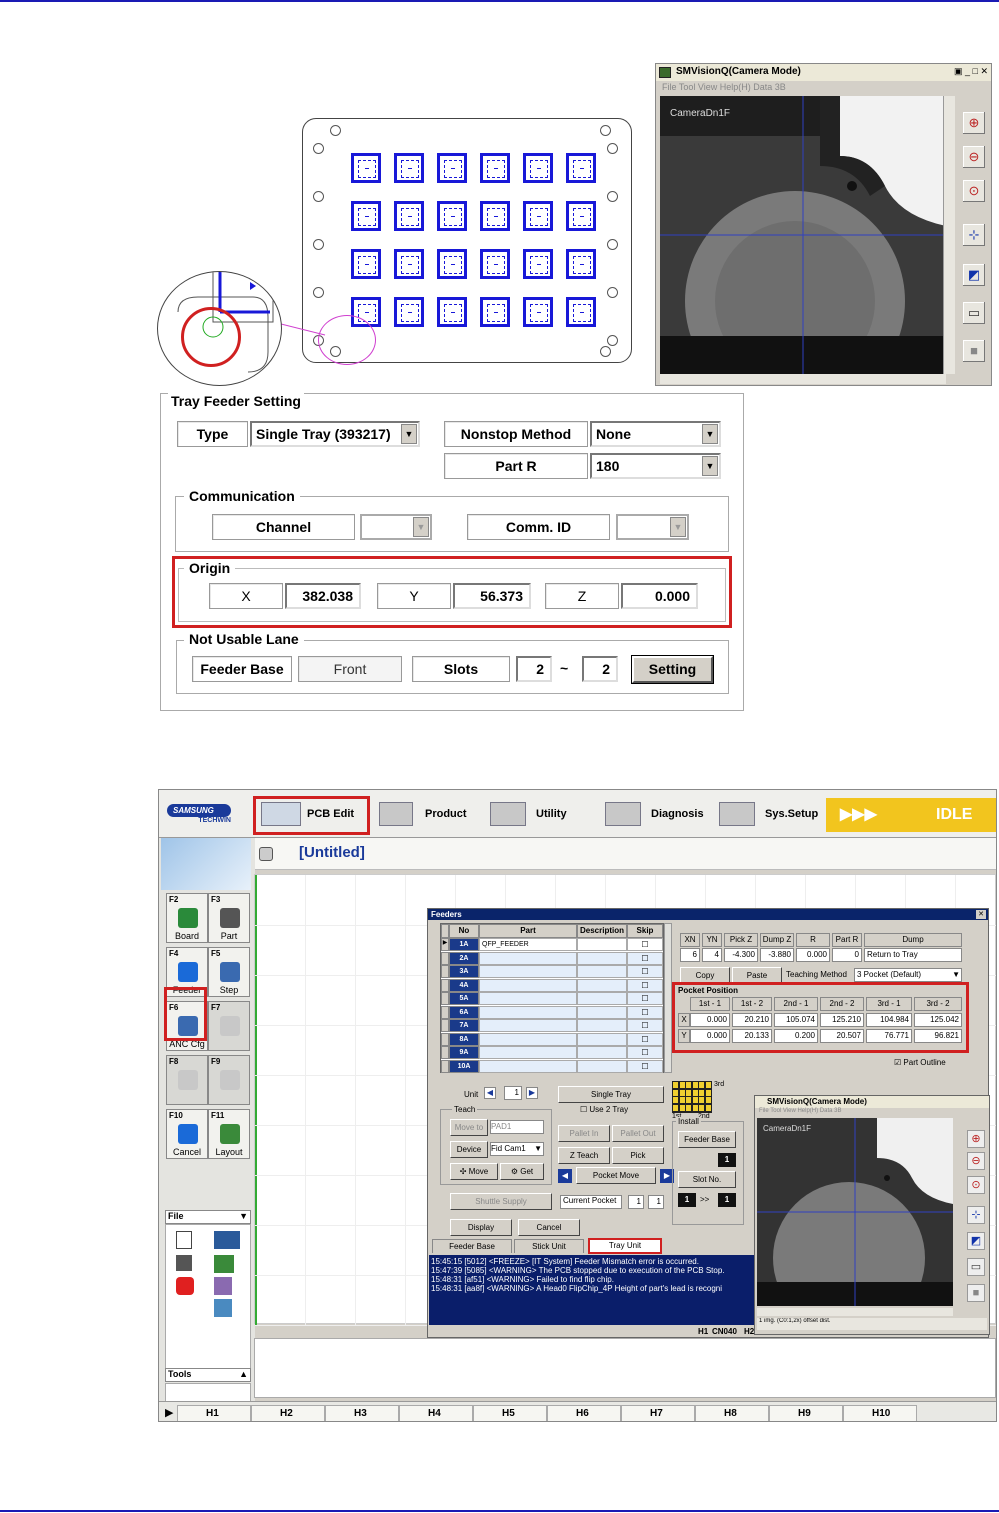  Describe the element at coordinates (752, 1020) in the screenshot. I see `pocket-x-value: 20.210` at that location.